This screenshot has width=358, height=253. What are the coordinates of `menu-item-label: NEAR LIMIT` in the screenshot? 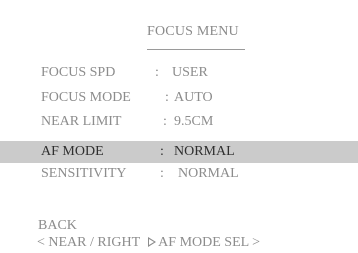 It's located at (81, 121).